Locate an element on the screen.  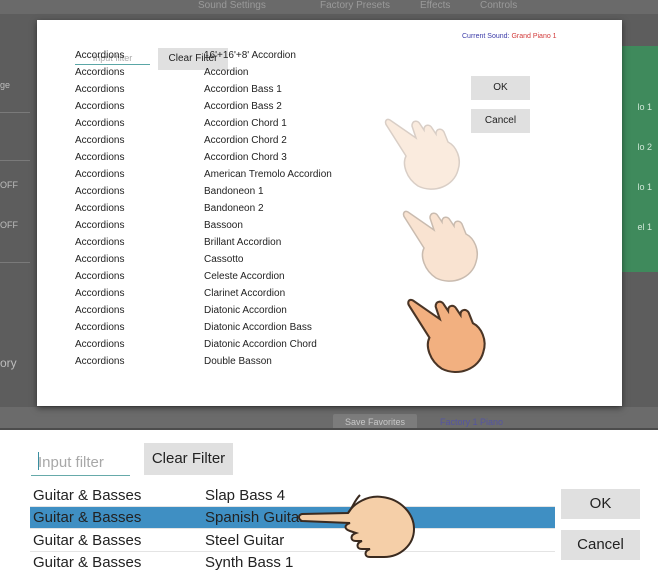
list-item: Accordions Accordion Bass 1 is located at coordinates (240, 89).